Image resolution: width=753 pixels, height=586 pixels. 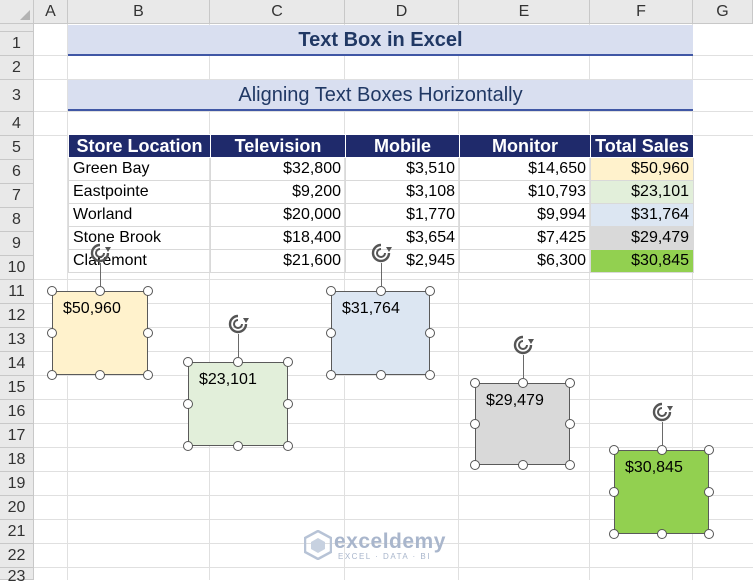 I want to click on header-total-sales: Total Sales, so click(x=642, y=146).